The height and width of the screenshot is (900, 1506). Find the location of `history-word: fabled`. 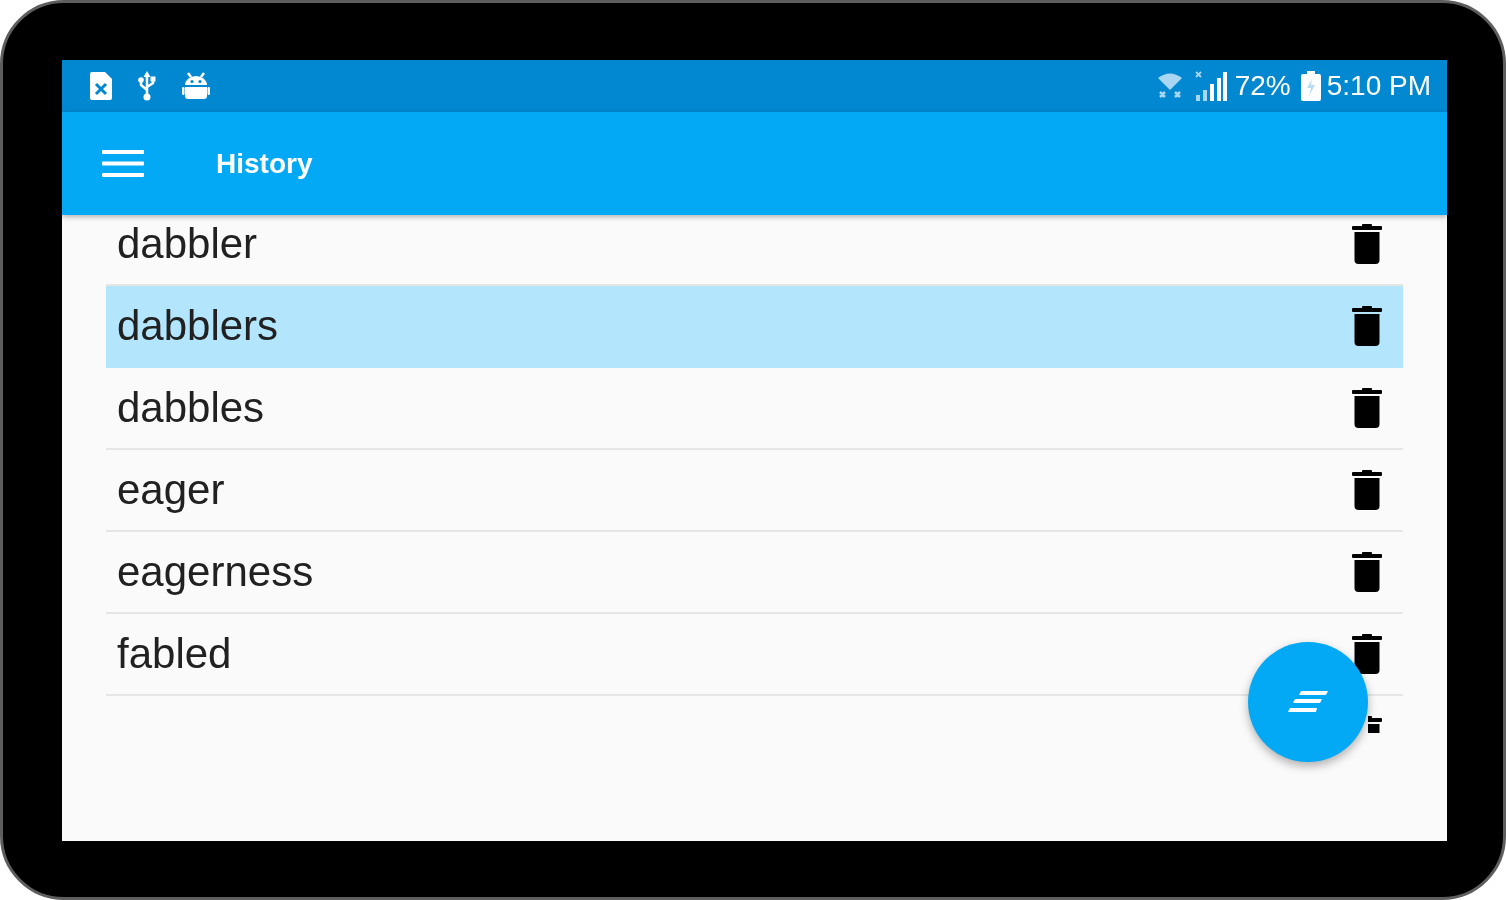

history-word: fabled is located at coordinates (174, 654).